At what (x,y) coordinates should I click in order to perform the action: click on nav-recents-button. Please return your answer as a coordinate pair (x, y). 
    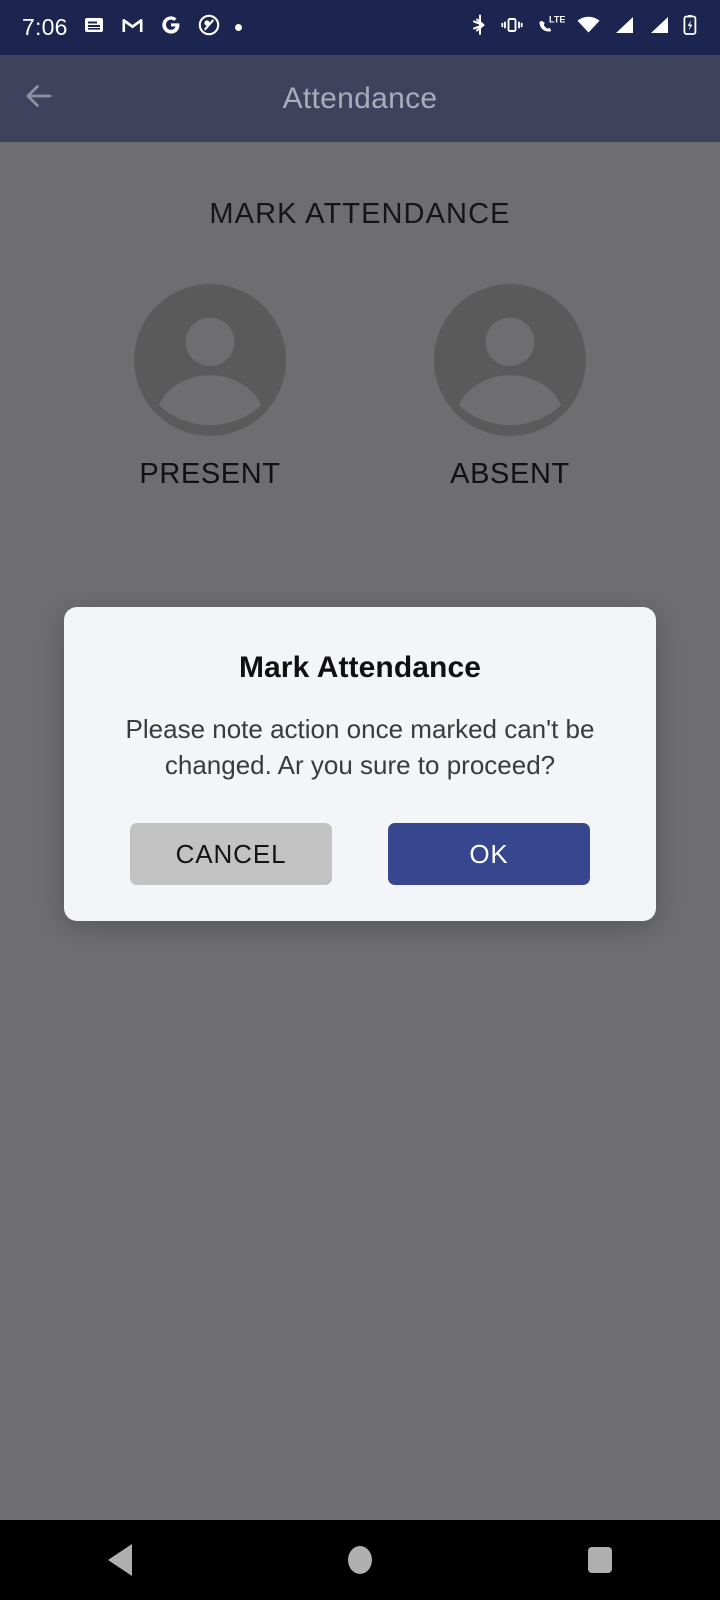
    Looking at the image, I should click on (600, 1560).